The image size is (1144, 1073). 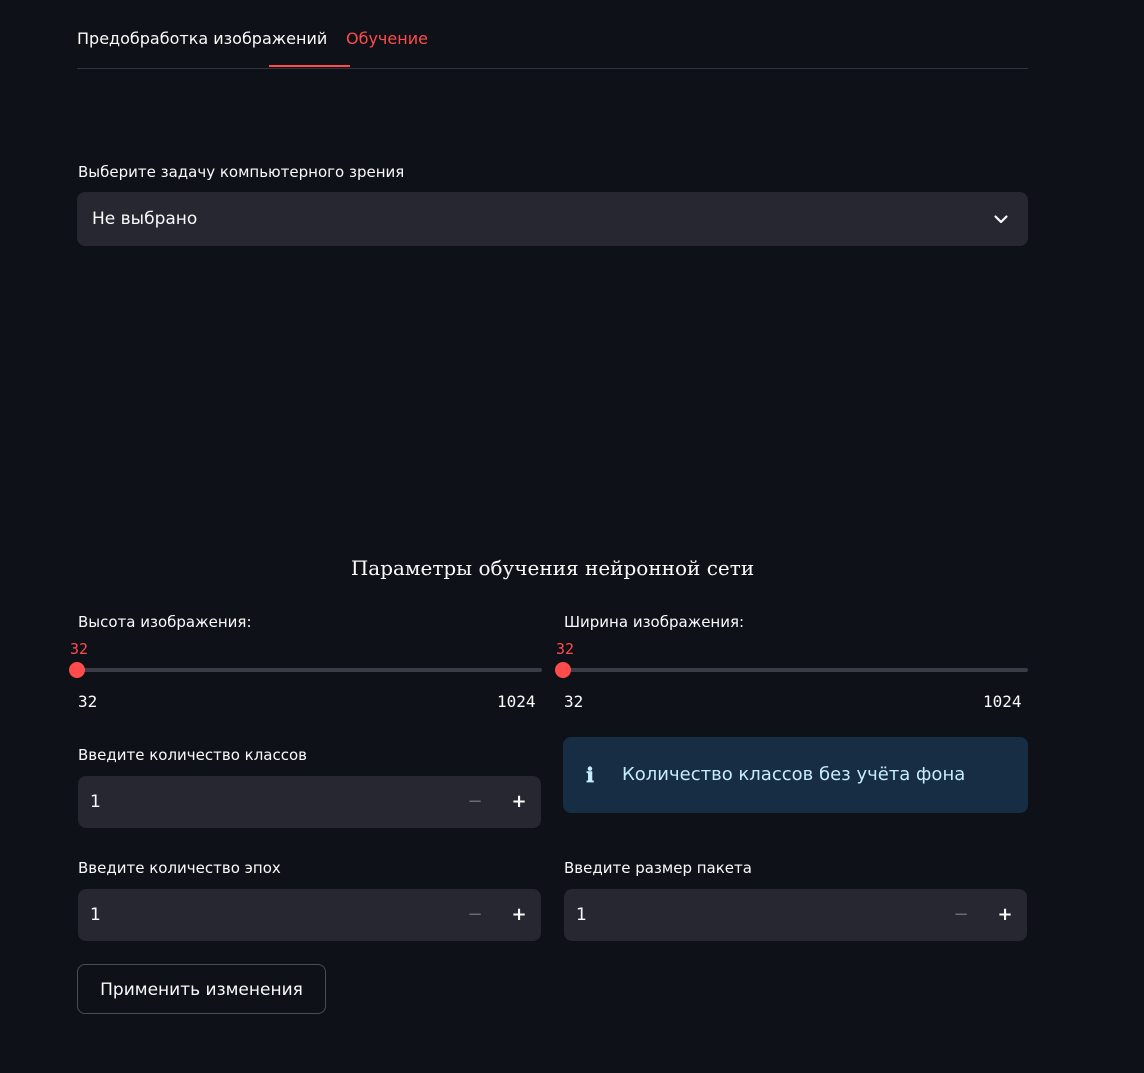 What do you see at coordinates (795, 915) in the screenshot?
I see `batch-number-input: 1 − +` at bounding box center [795, 915].